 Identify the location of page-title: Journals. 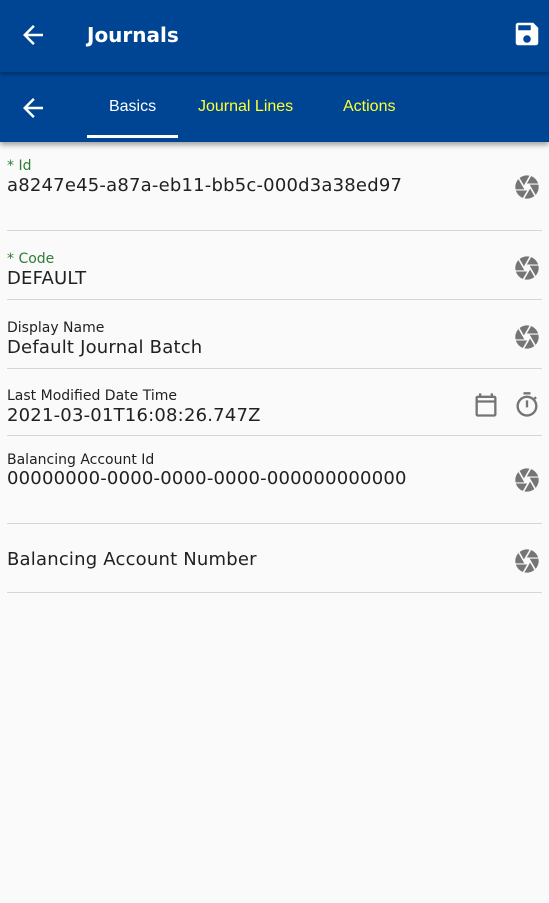
(133, 35).